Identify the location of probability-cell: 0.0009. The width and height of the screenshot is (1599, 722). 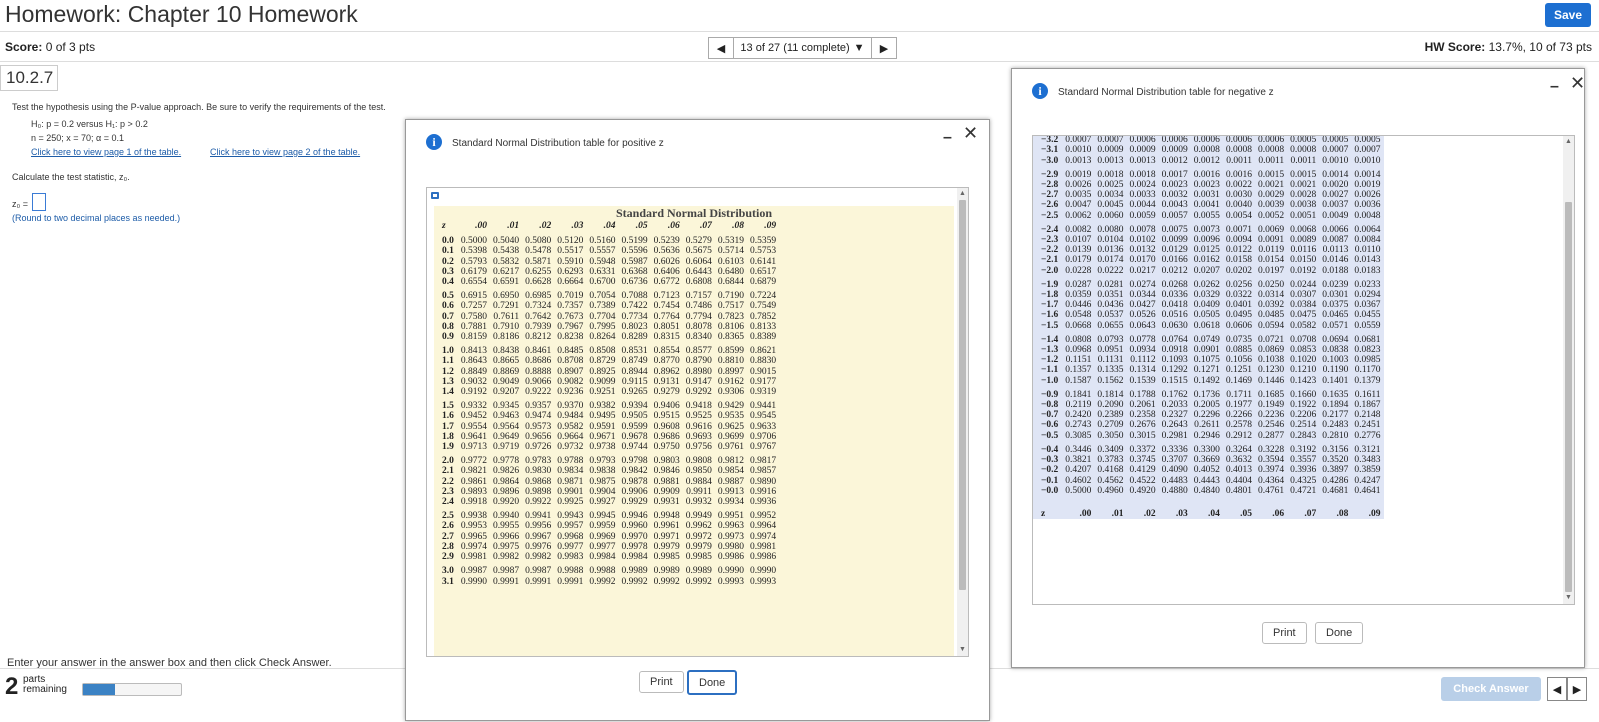
(1142, 150).